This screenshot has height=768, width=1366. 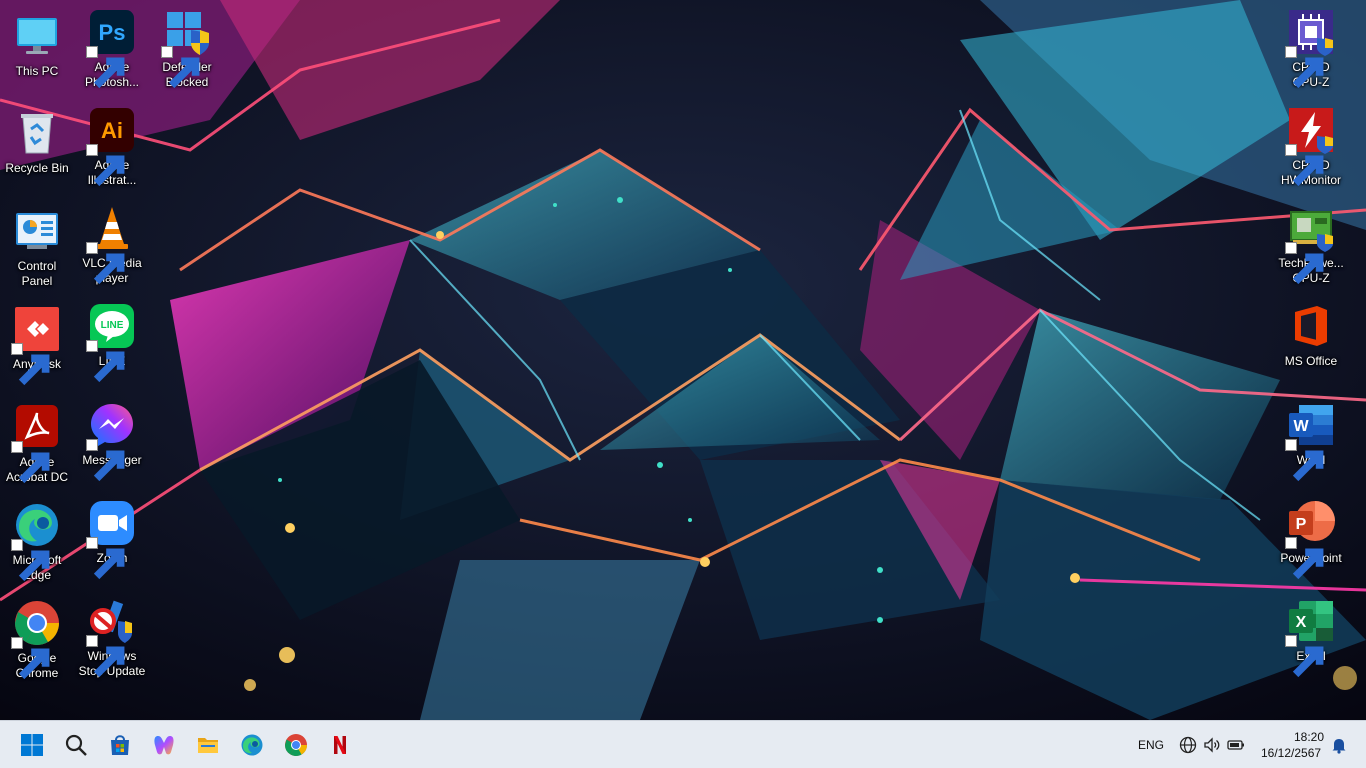 What do you see at coordinates (1291, 753) in the screenshot?
I see `clock-date: 16/12/2567` at bounding box center [1291, 753].